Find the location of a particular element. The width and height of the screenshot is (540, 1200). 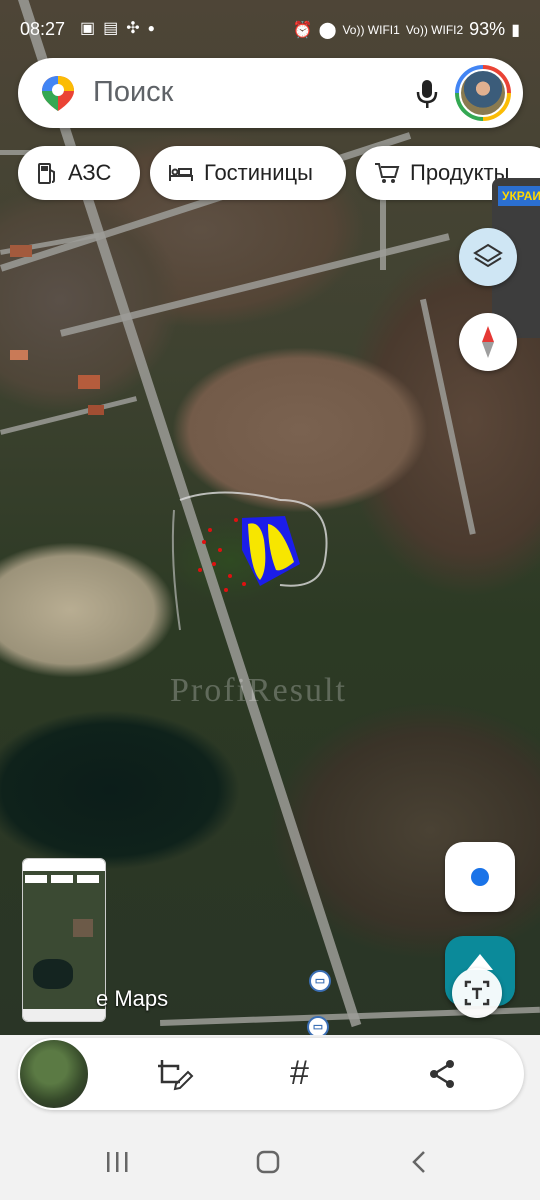

alarm-icon: ⏰ is located at coordinates (302, 30).